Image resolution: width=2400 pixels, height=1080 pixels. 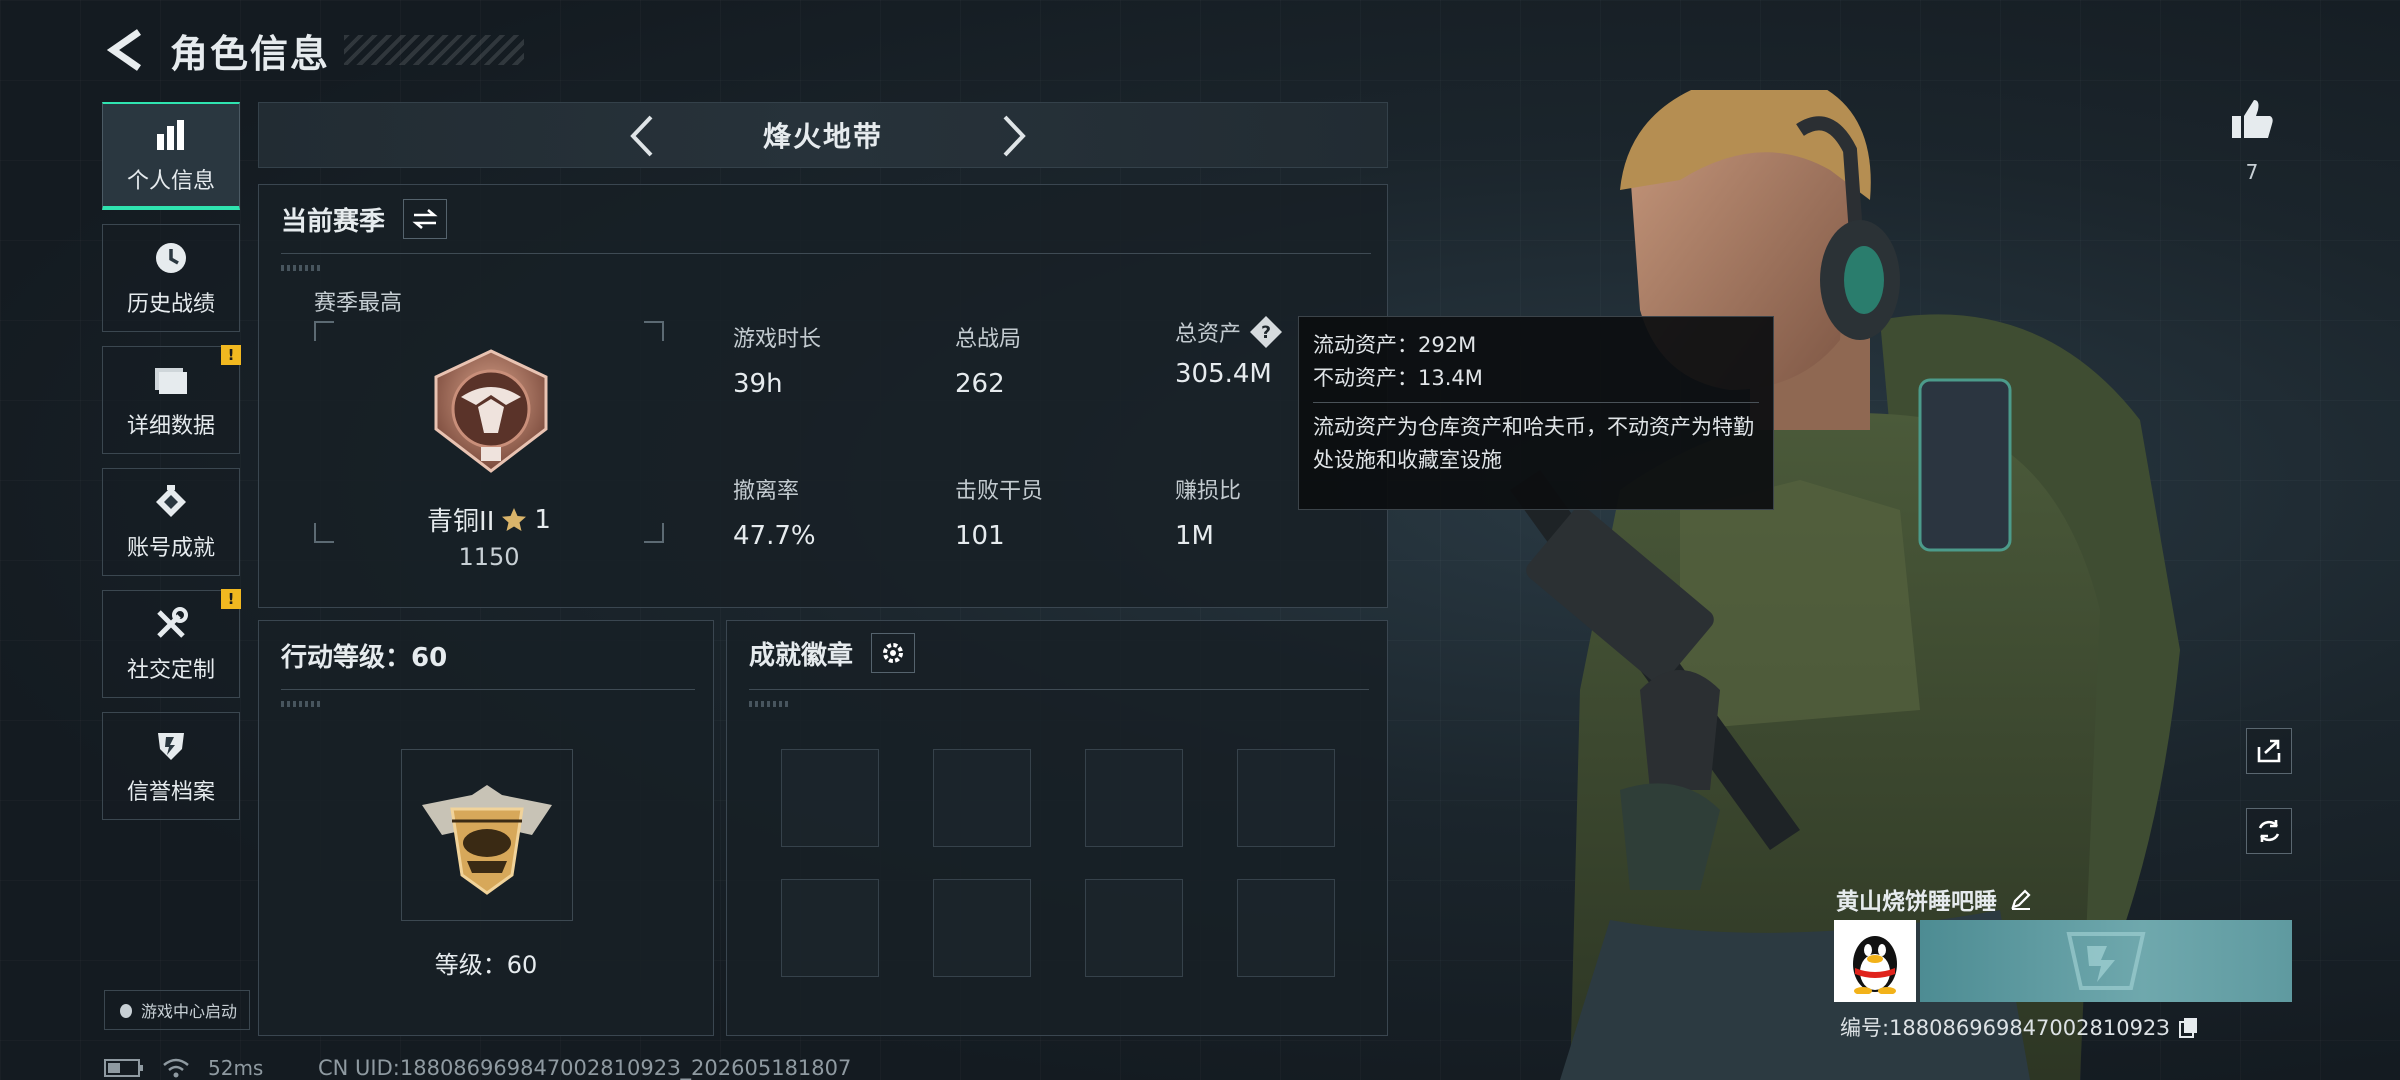 I want to click on help-icon: ?, so click(x=1266, y=332).